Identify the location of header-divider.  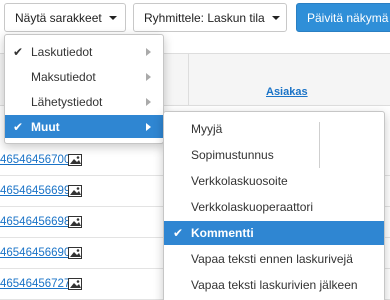
(188, 79).